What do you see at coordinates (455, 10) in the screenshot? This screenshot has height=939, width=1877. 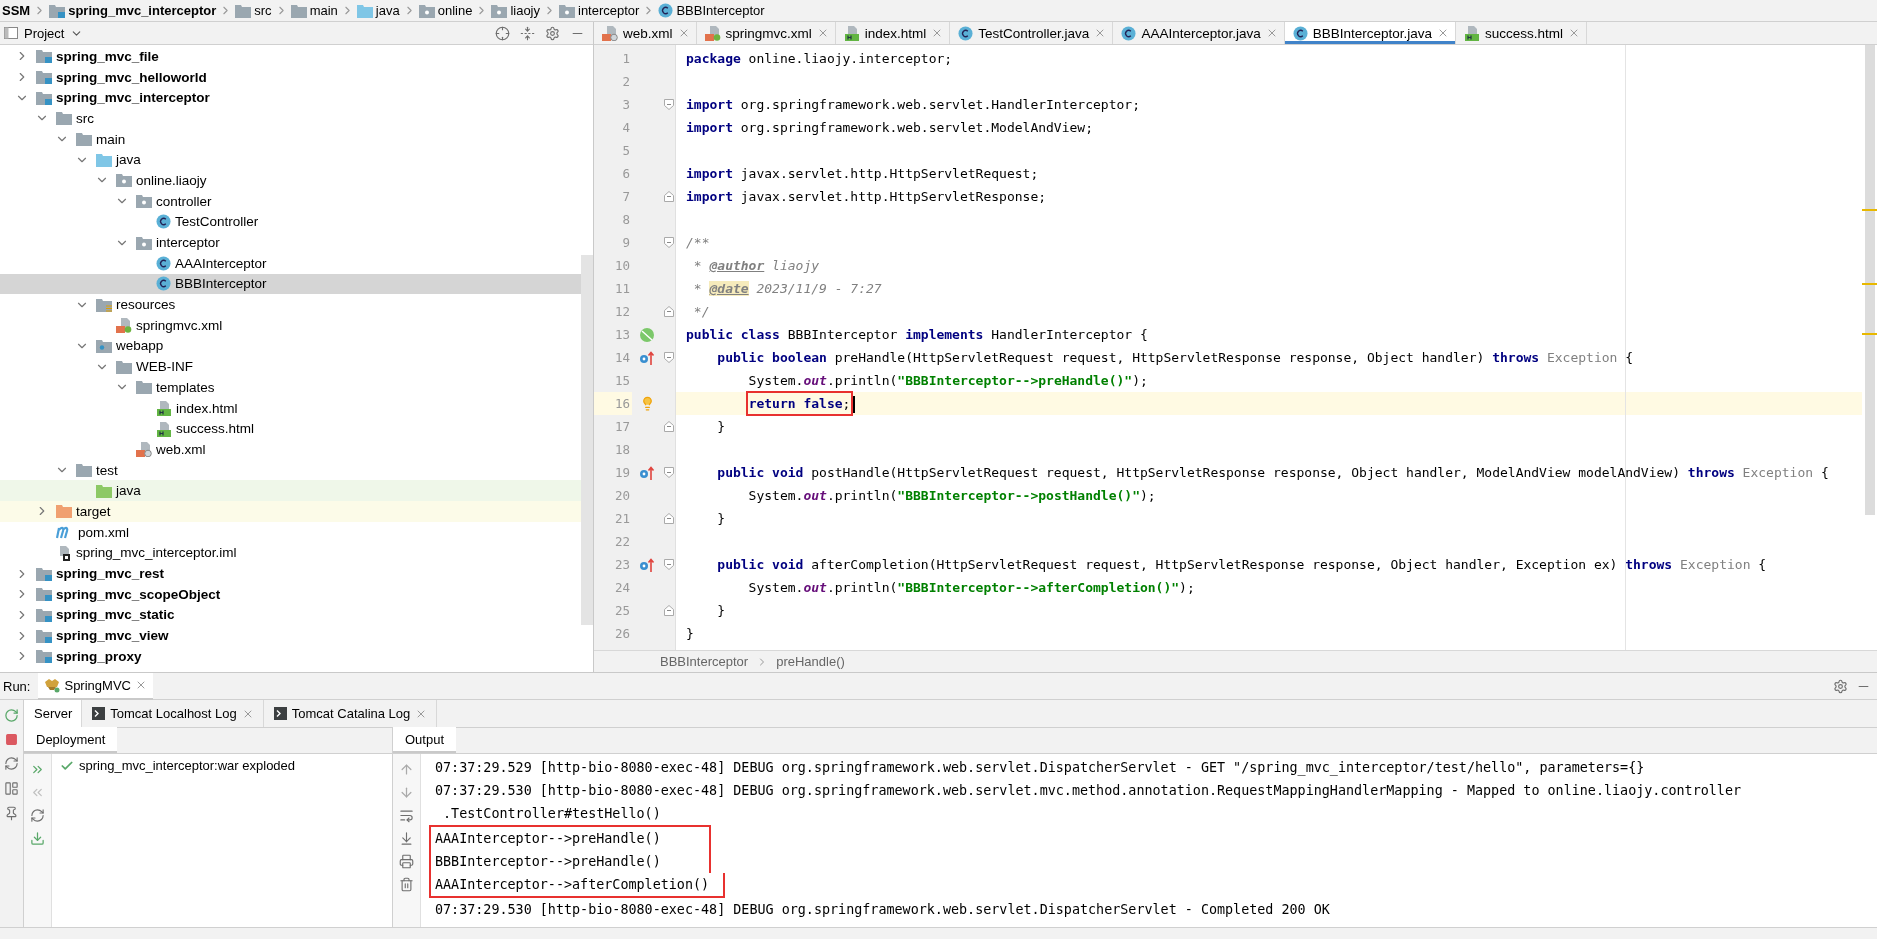 I see `breadcrumb-item: online` at bounding box center [455, 10].